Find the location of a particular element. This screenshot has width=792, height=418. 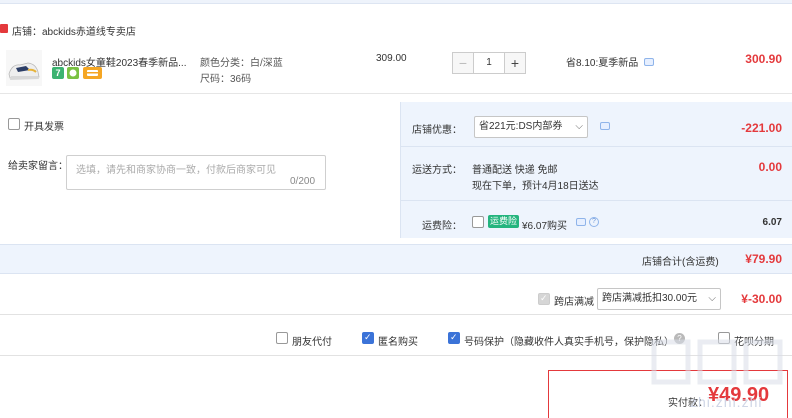

item-promotion: 省8.10:夏季新品 is located at coordinates (602, 63).